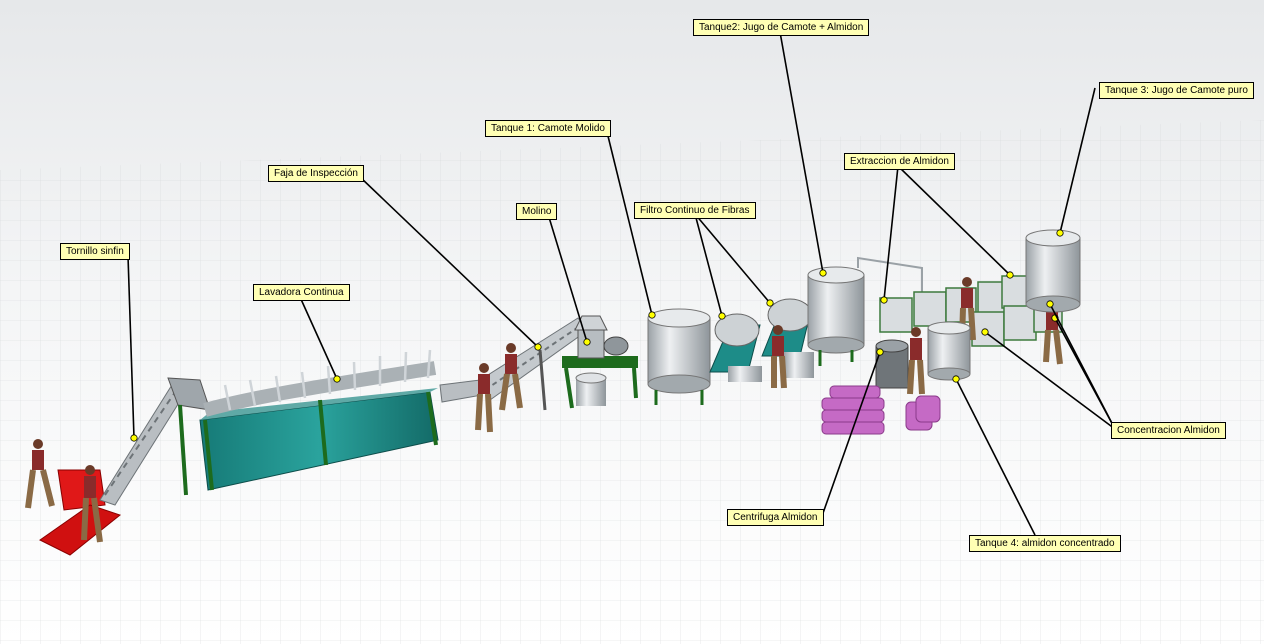  Describe the element at coordinates (316, 173) in the screenshot. I see `callout-faja-inspeccion: Faja de Inspección` at that location.